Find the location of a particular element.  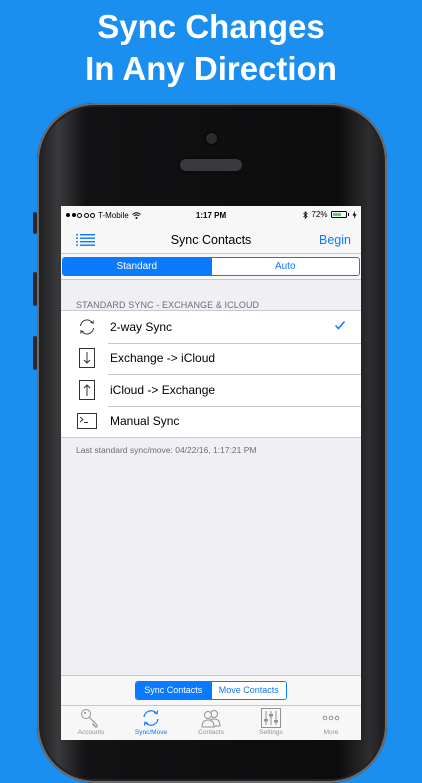

terminal-icon is located at coordinates (87, 421).